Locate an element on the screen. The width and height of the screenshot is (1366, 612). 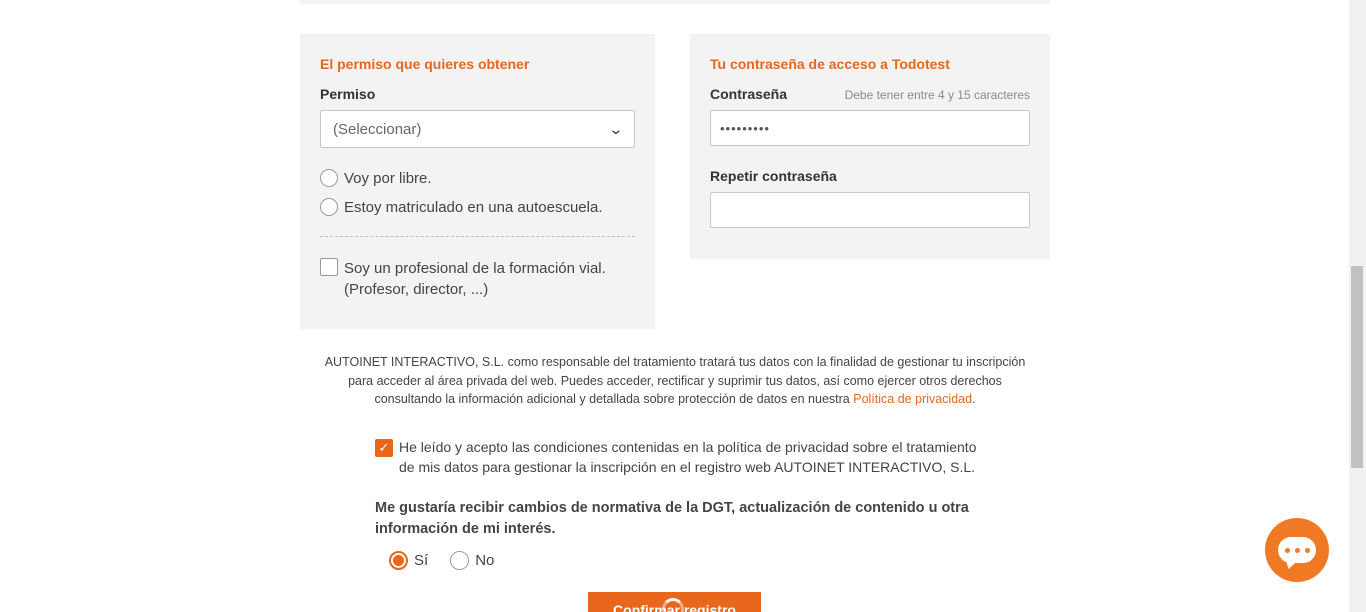
password-label: Contraseña is located at coordinates (749, 94).